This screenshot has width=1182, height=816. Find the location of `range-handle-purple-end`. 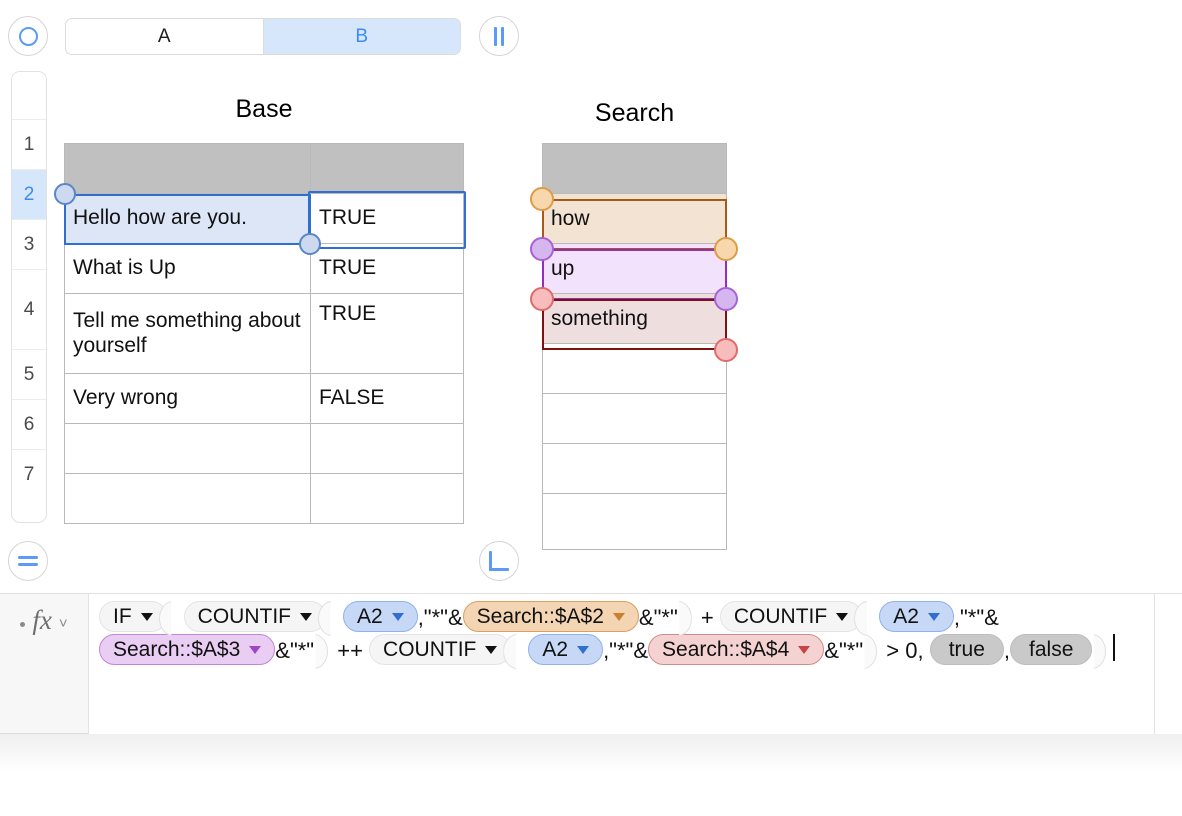

range-handle-purple-end is located at coordinates (726, 299).